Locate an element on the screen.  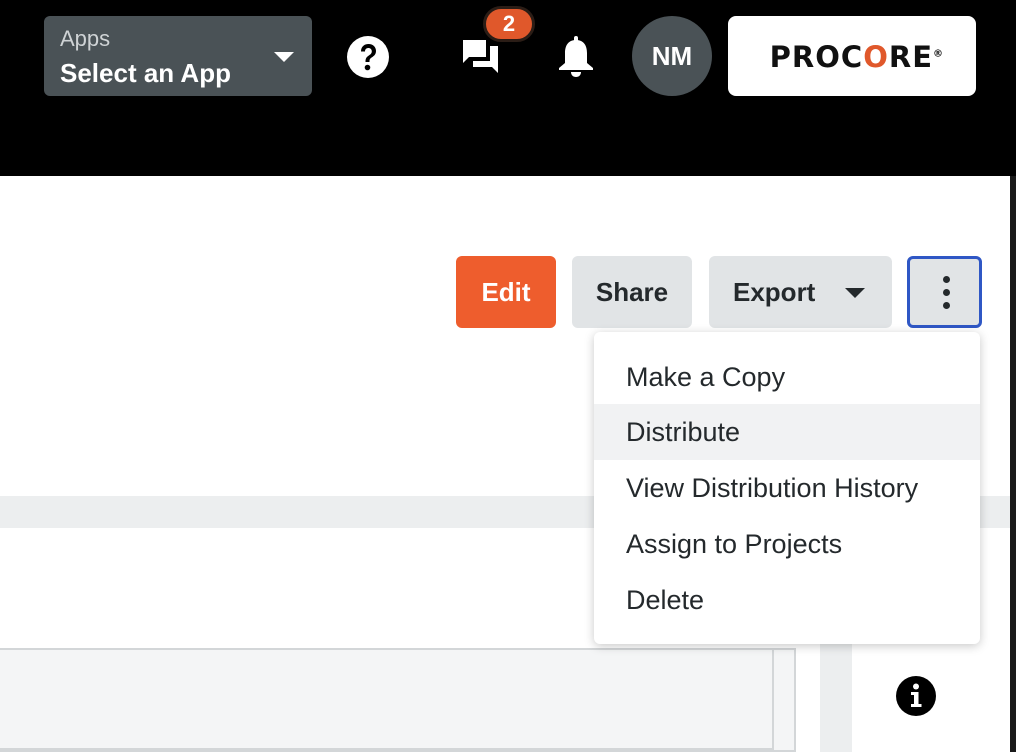
app-selector-value: Select an App is located at coordinates (145, 73).